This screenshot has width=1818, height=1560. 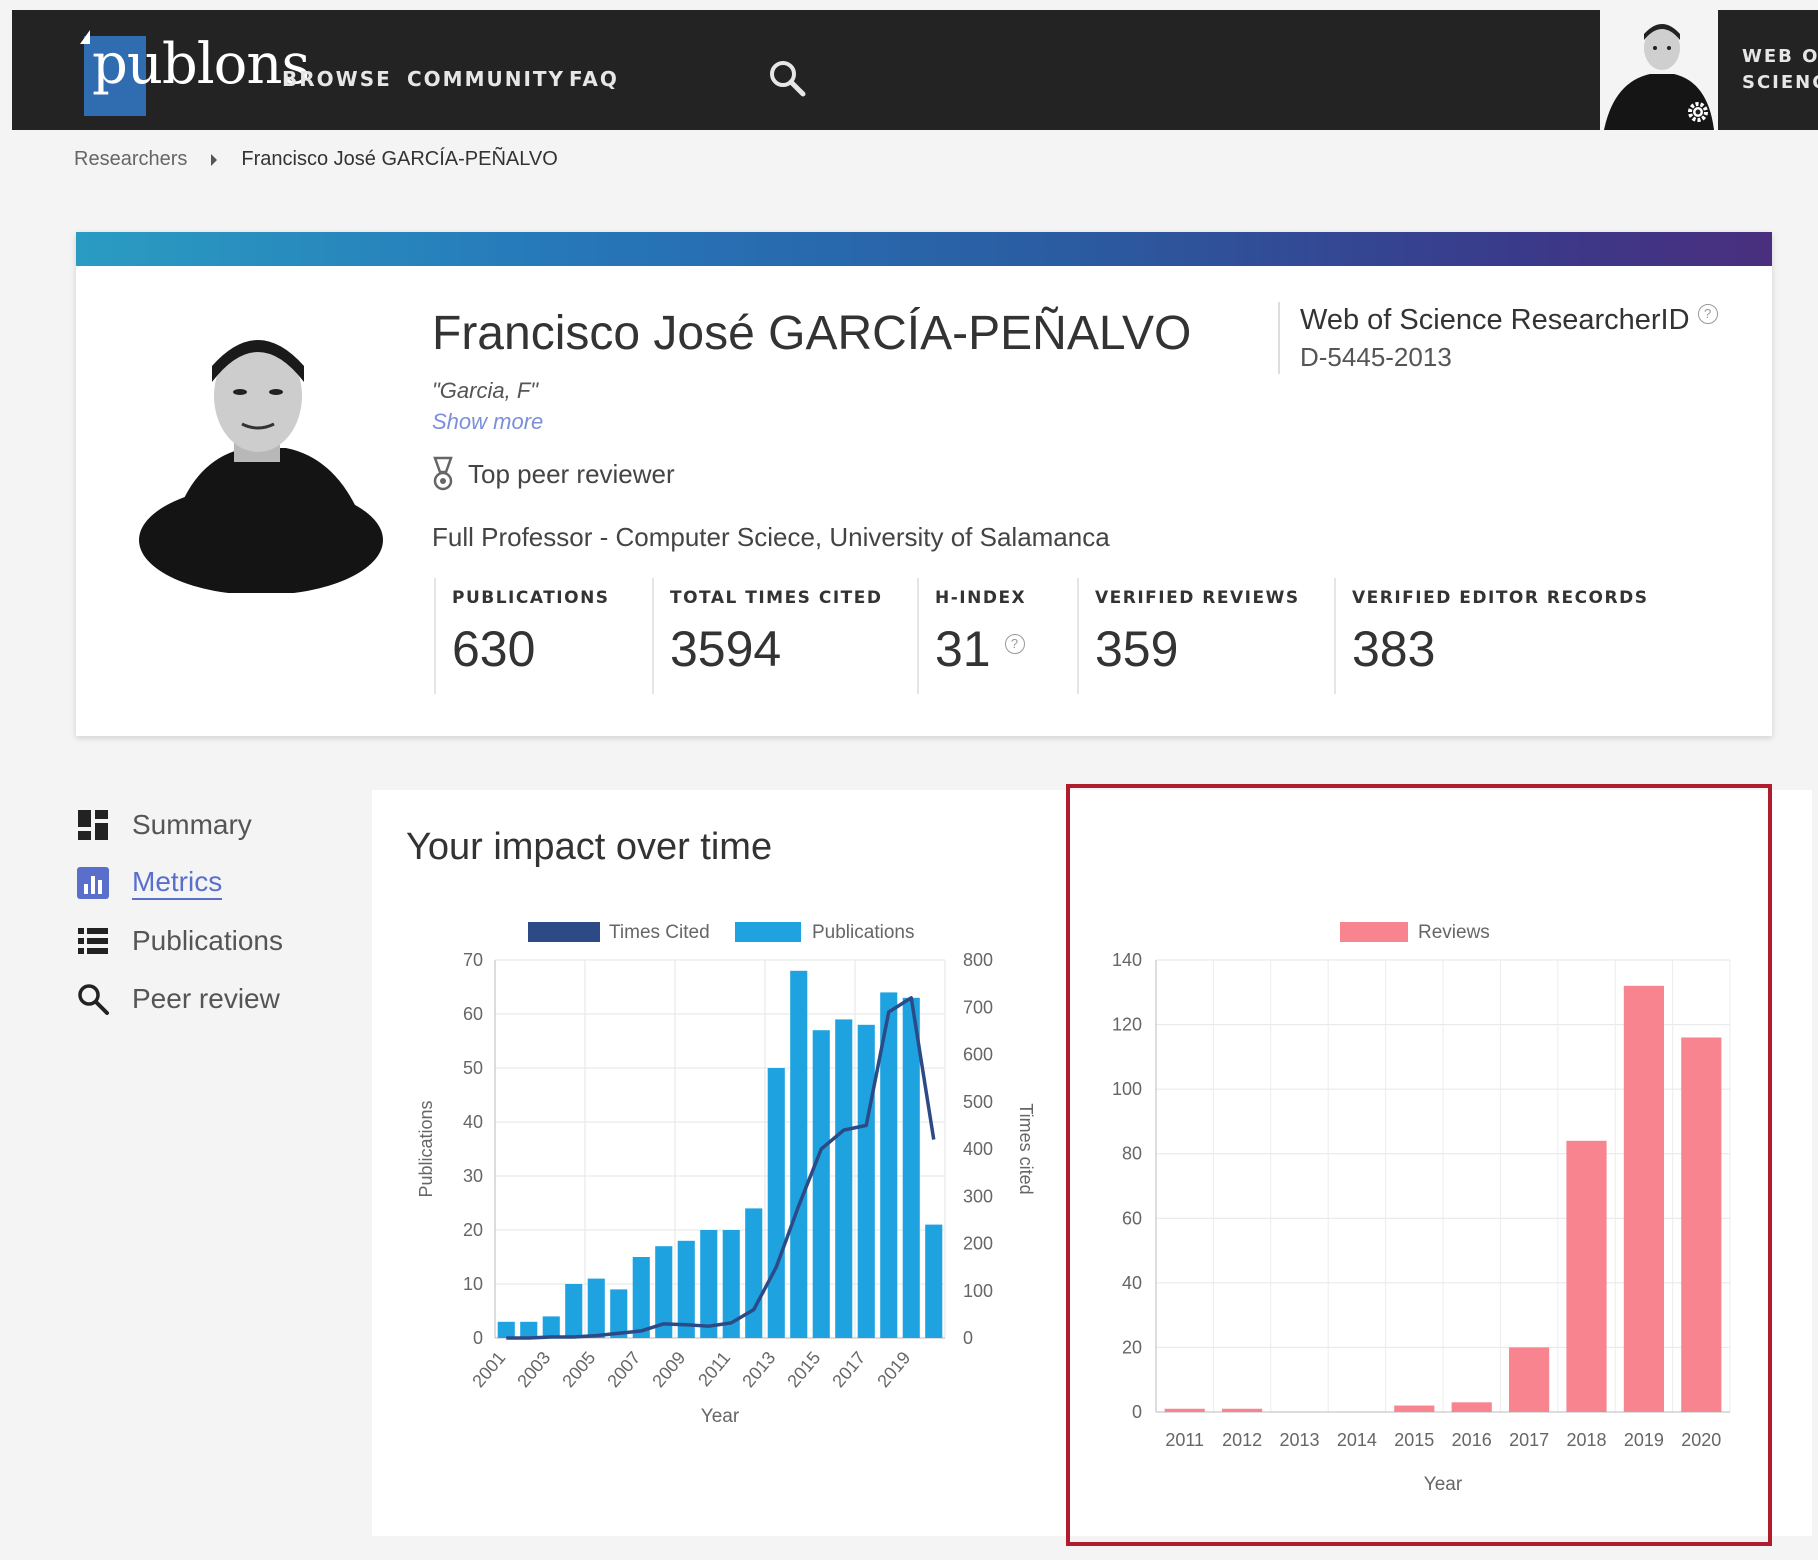 What do you see at coordinates (978, 1244) in the screenshot?
I see `y-tick-label-right: 200` at bounding box center [978, 1244].